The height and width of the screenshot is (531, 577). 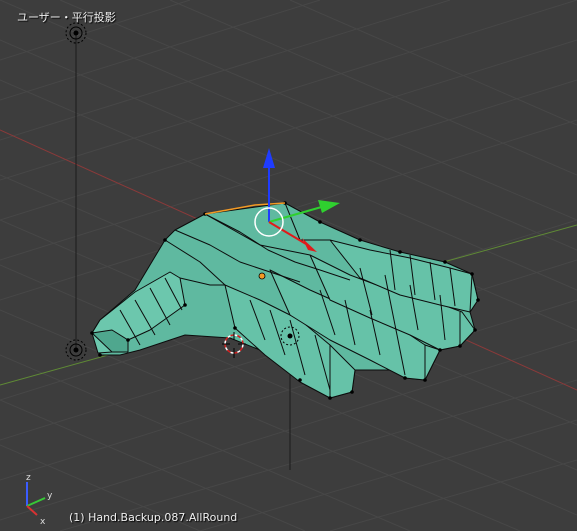 I want to click on axis-y-label: y, so click(x=50, y=496).